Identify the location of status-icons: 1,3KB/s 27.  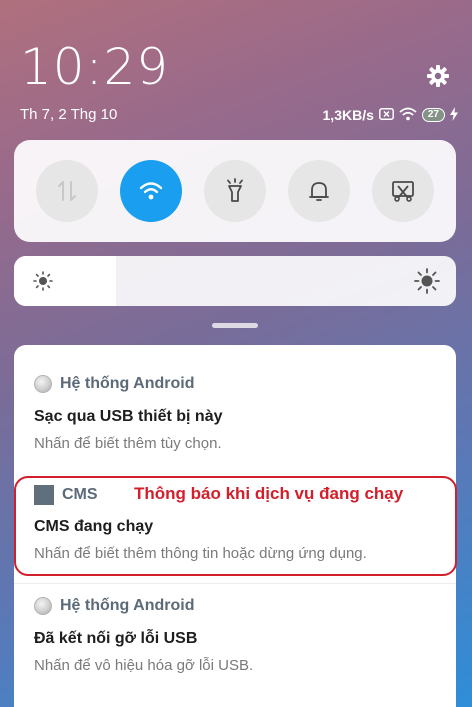
(390, 115).